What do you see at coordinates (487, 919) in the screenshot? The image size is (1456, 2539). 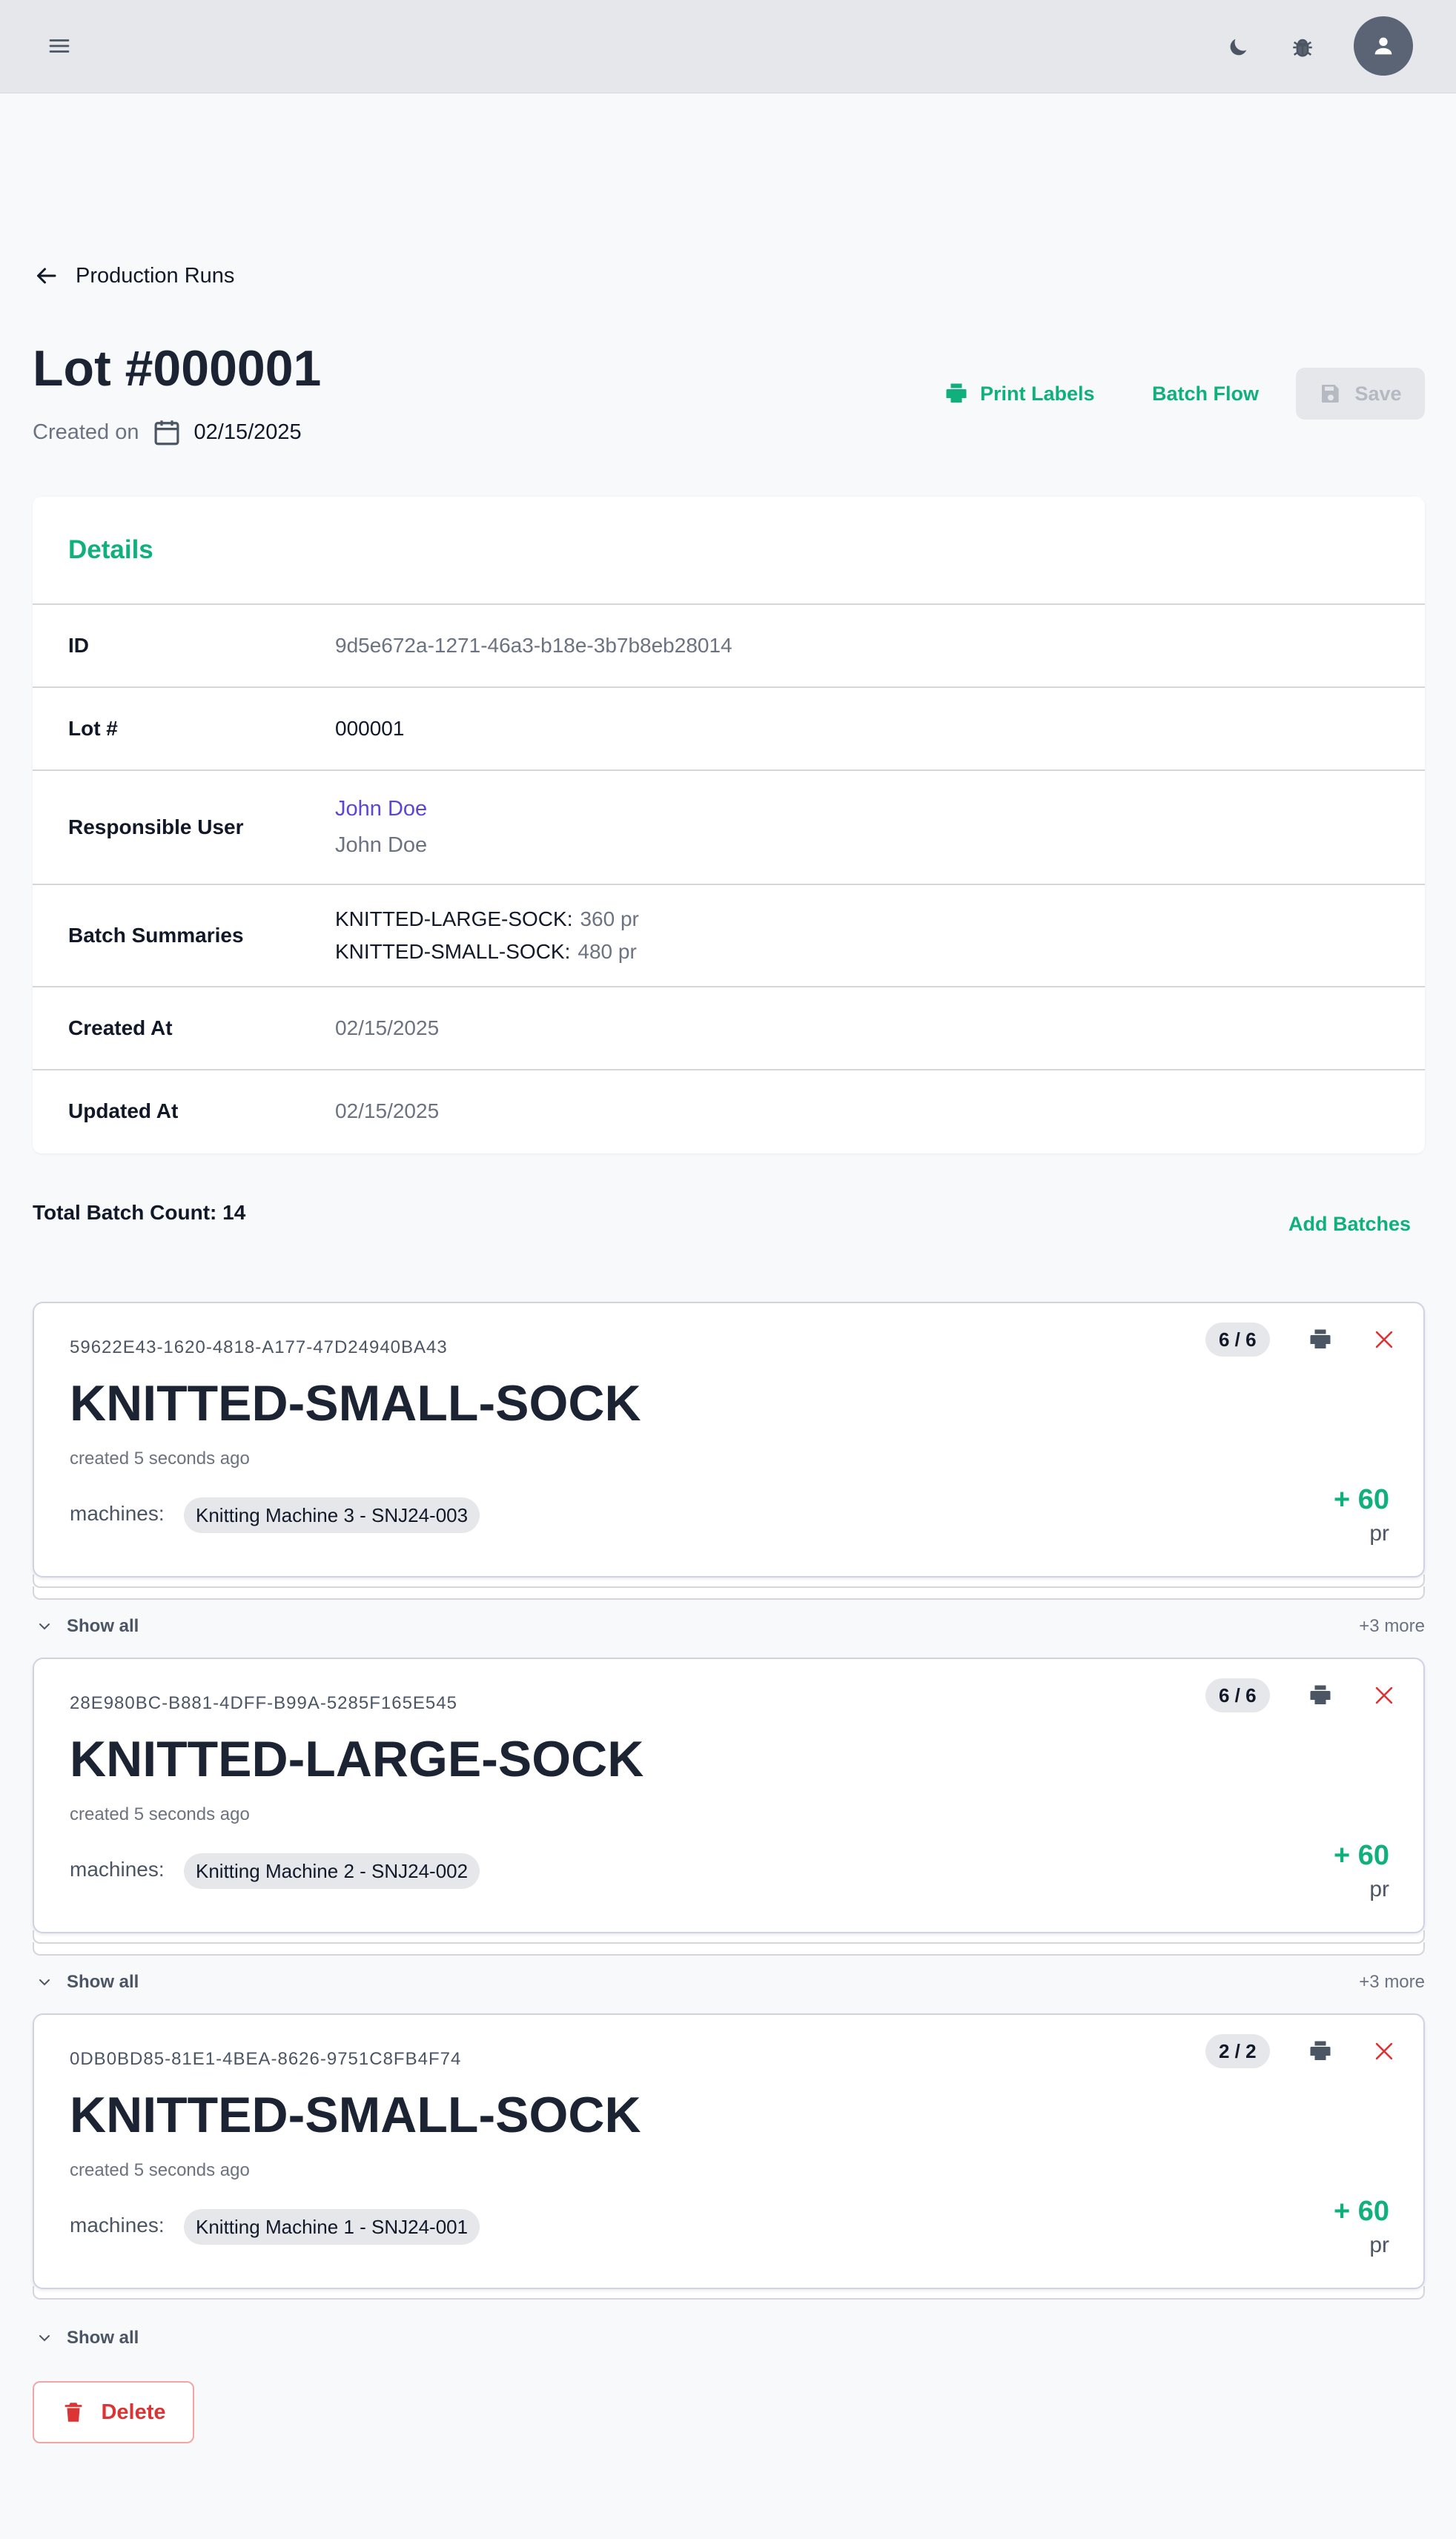 I see `batch-summary-line: KNITTED-LARGE-SOCK: 360 pr` at bounding box center [487, 919].